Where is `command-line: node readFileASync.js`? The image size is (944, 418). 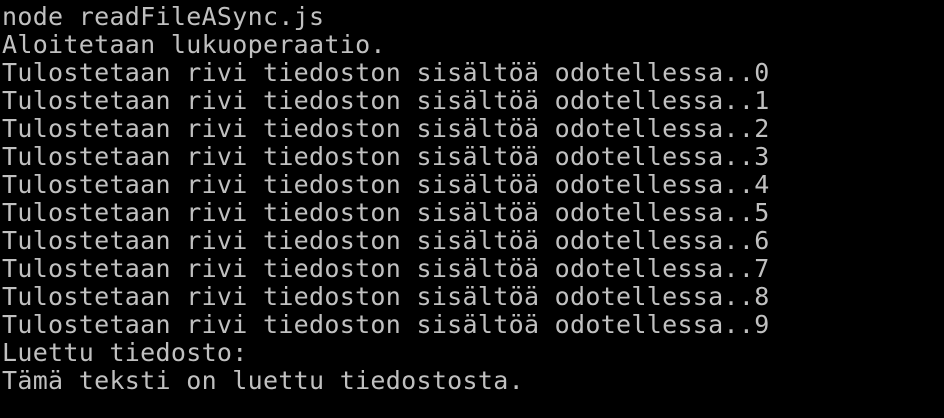
command-line: node readFileASync.js is located at coordinates (163, 16).